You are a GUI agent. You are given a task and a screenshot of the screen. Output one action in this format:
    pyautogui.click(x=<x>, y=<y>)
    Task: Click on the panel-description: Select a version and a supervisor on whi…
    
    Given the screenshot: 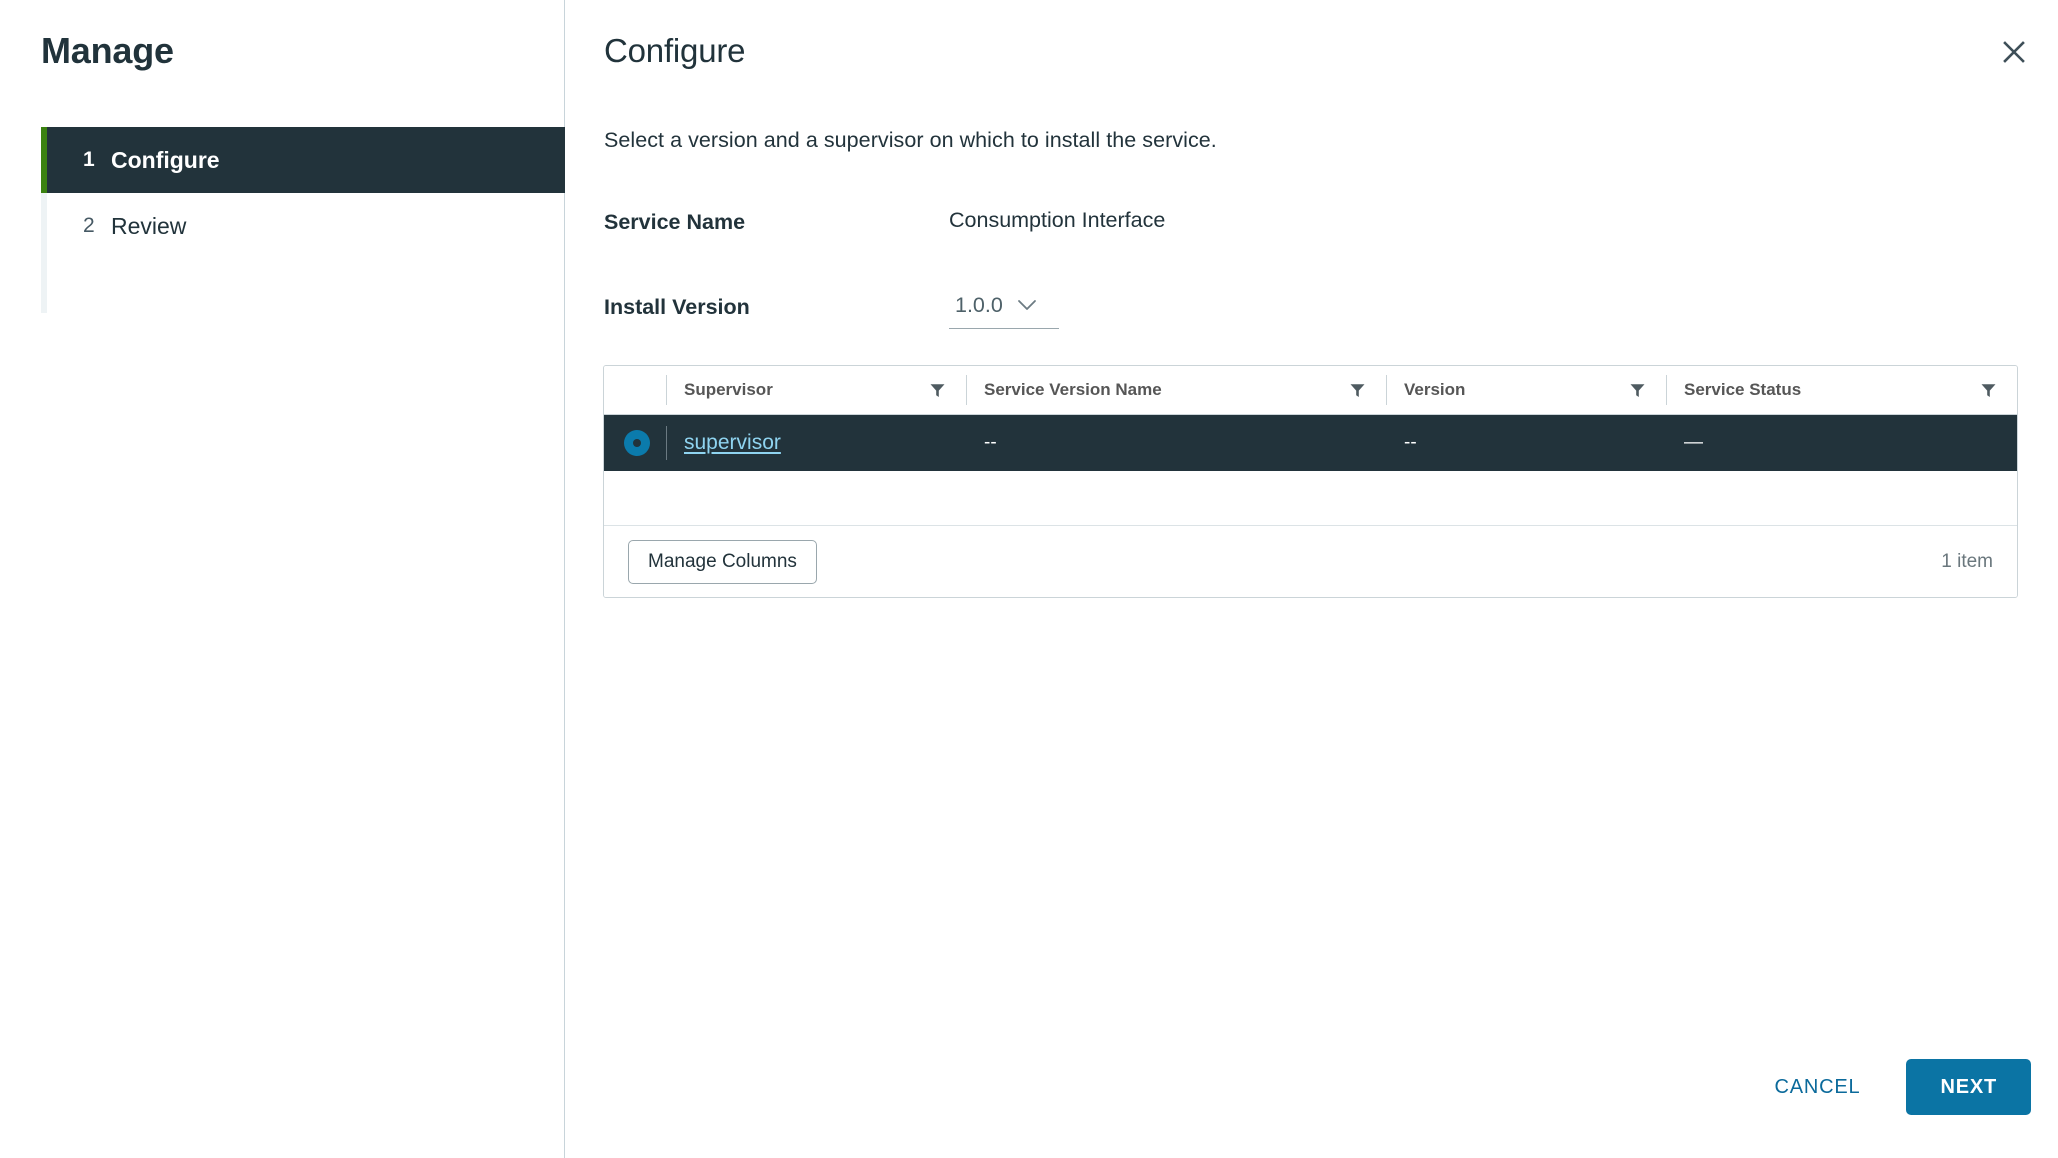 What is the action you would take?
    pyautogui.click(x=910, y=140)
    